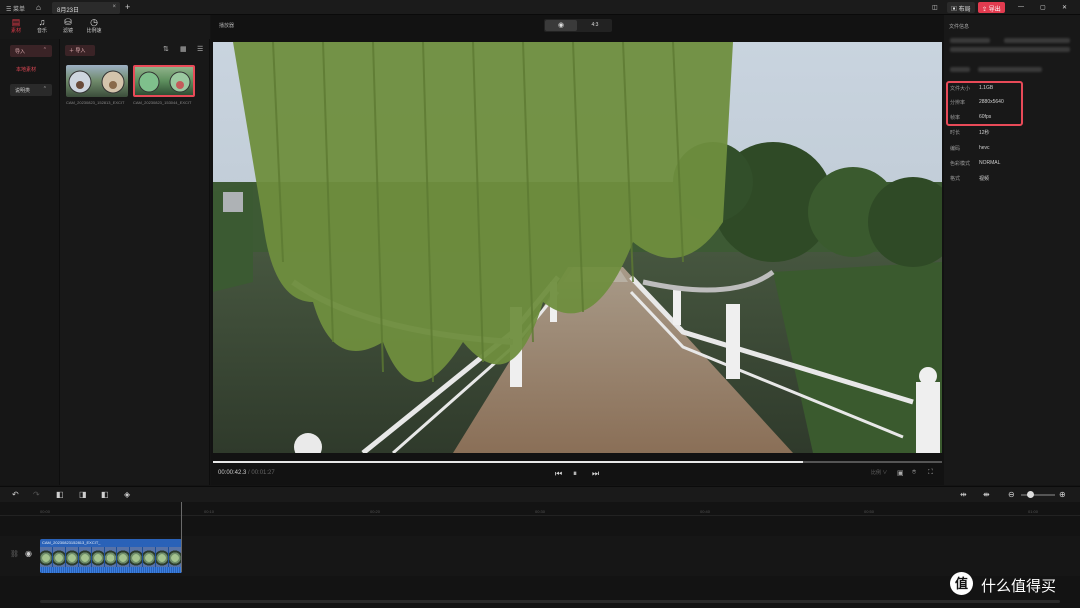  What do you see at coordinates (40, 7) in the screenshot?
I see `home-icon: ⌂` at bounding box center [40, 7].